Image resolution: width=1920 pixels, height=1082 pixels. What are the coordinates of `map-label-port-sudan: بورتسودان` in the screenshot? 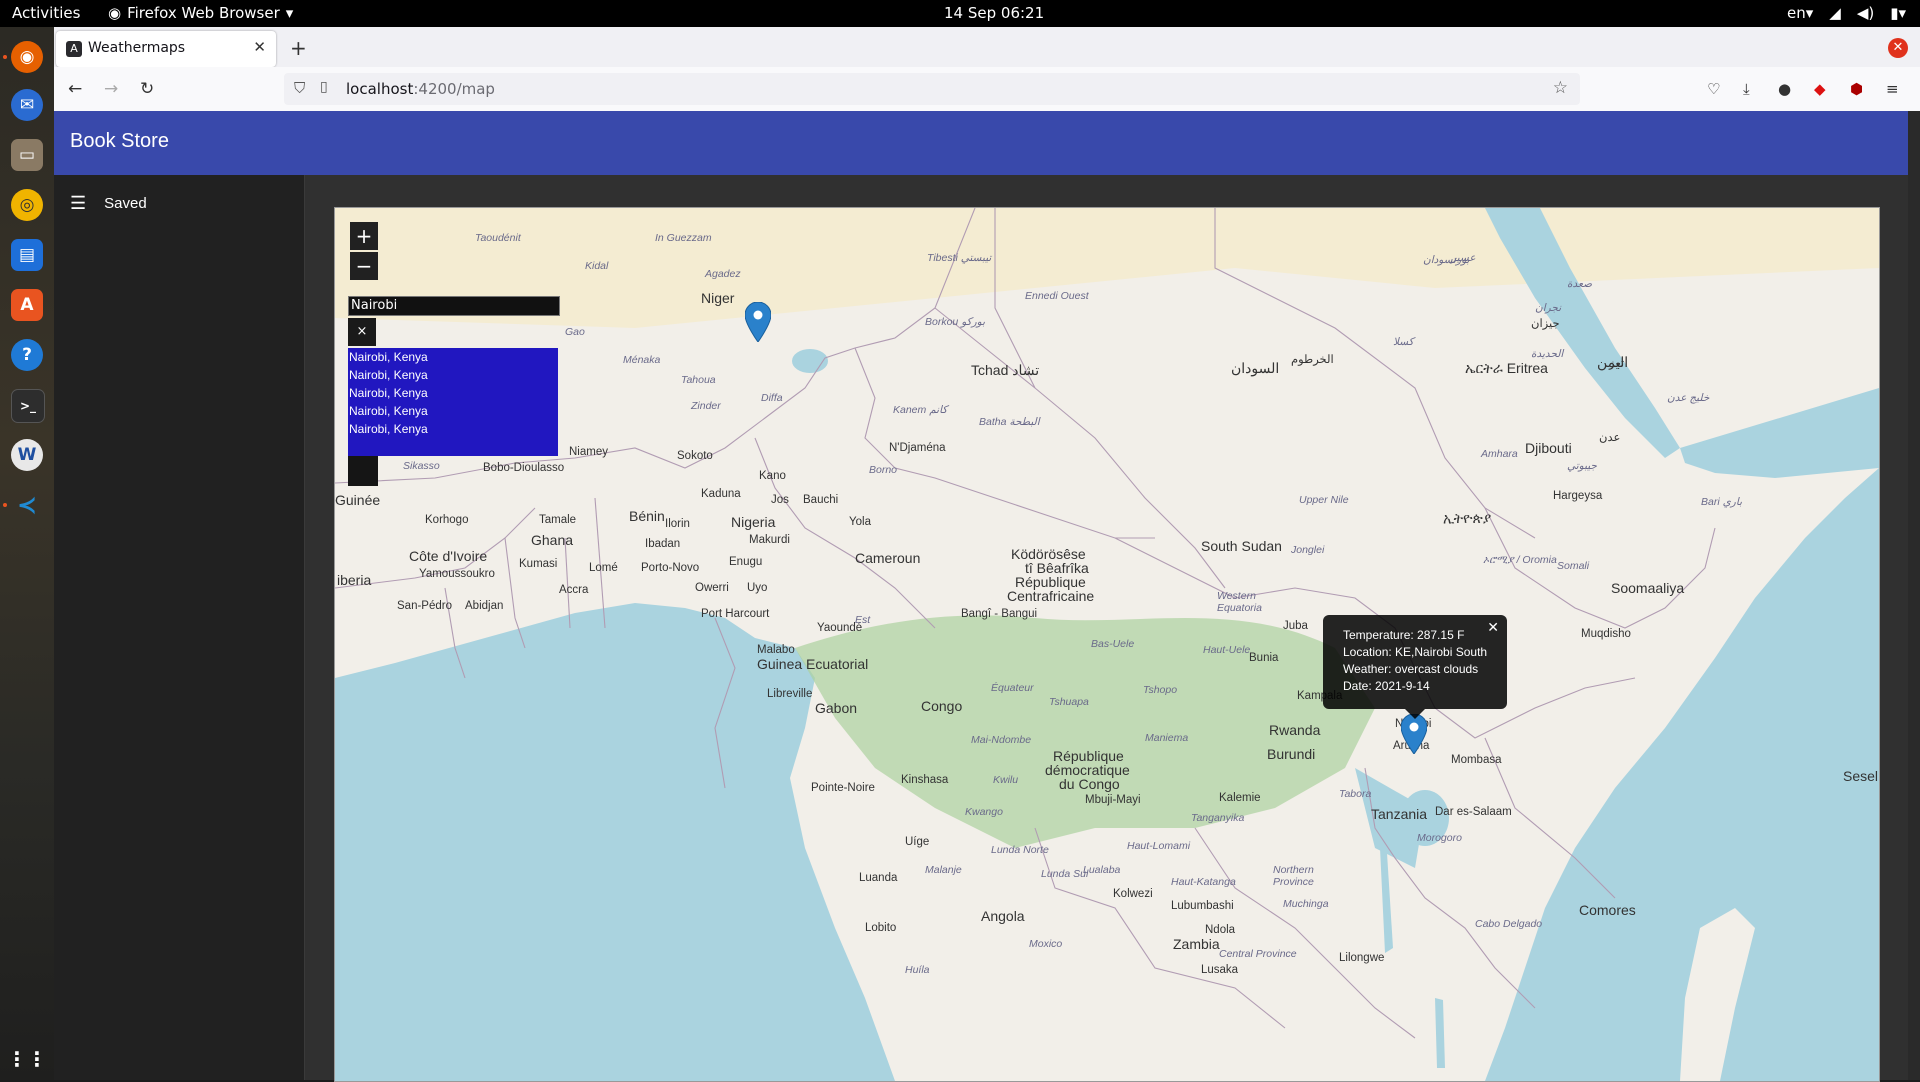 It's located at (1446, 260).